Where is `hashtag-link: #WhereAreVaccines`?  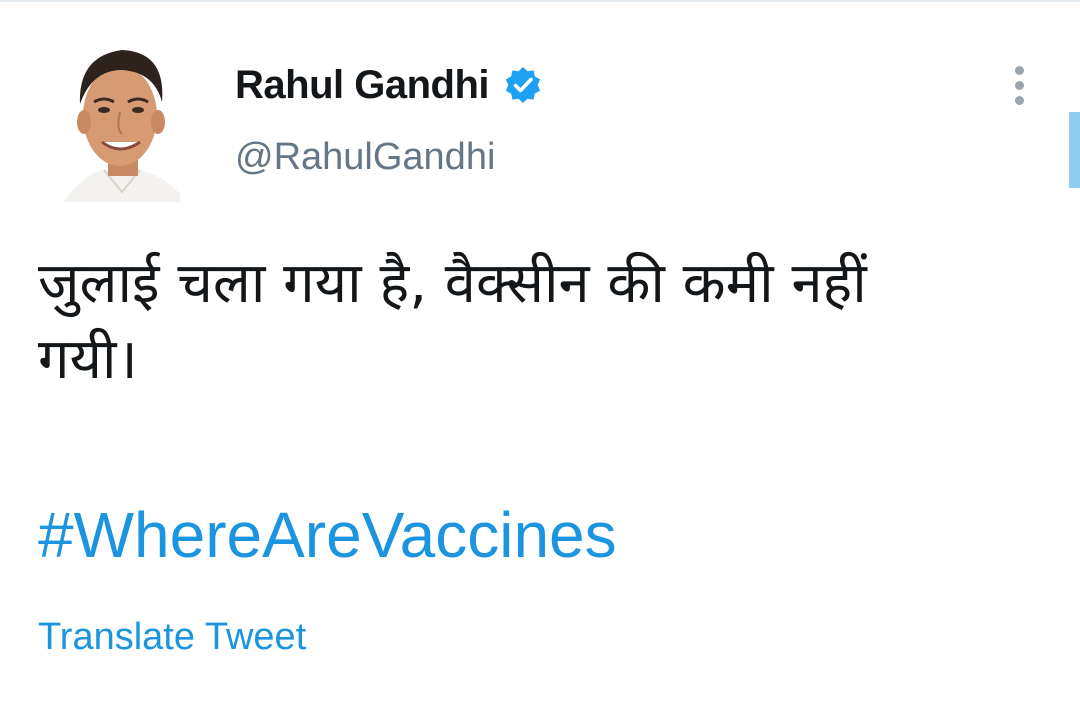
hashtag-link: #WhereAreVaccines is located at coordinates (327, 535).